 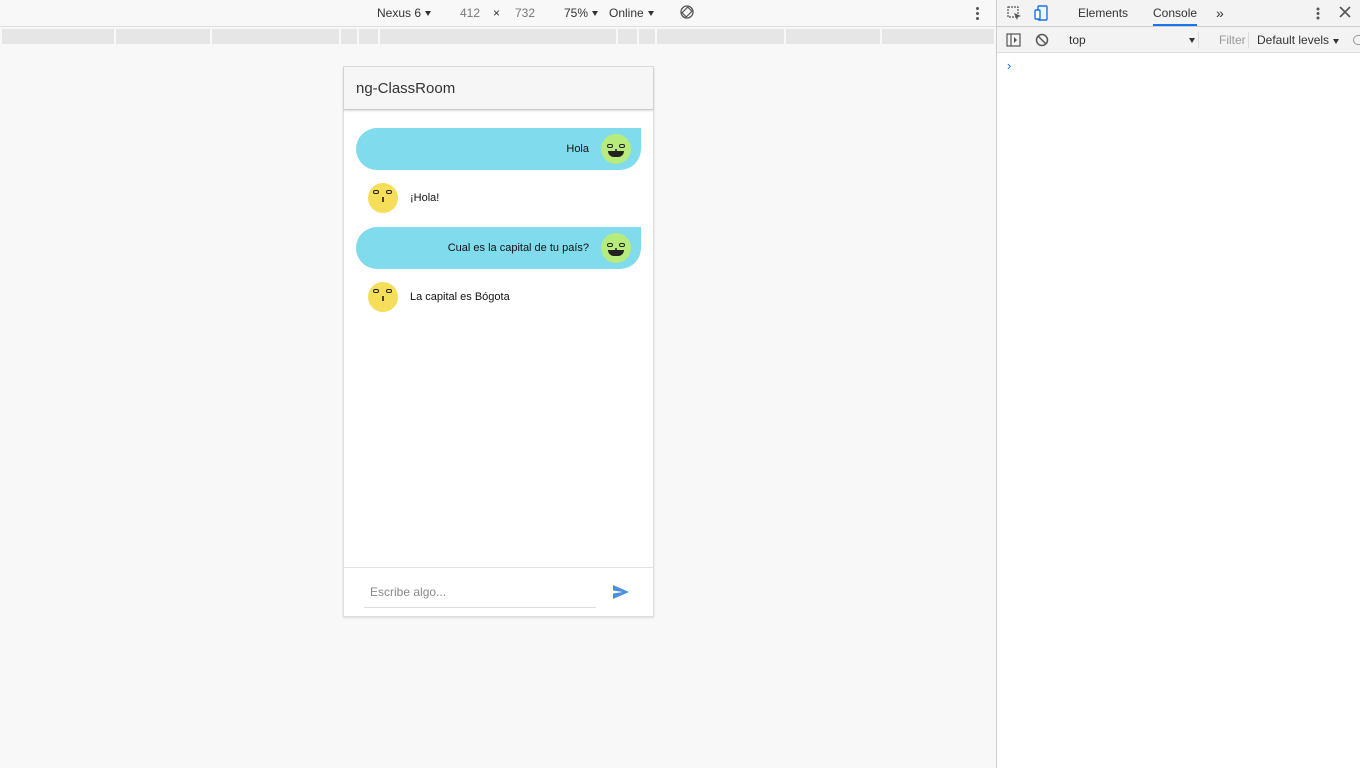 I want to click on outgoing-message: Hola, so click(x=498, y=149).